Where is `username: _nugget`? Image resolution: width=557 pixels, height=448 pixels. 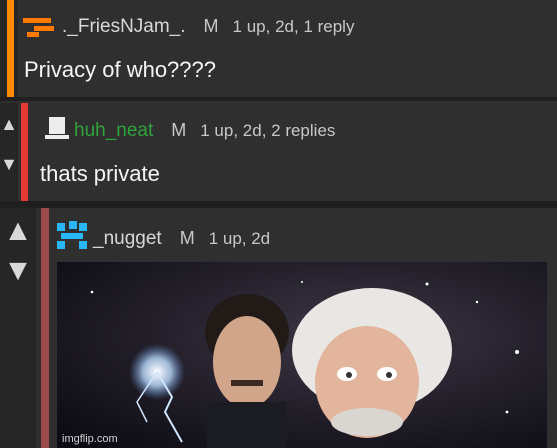 username: _nugget is located at coordinates (127, 239).